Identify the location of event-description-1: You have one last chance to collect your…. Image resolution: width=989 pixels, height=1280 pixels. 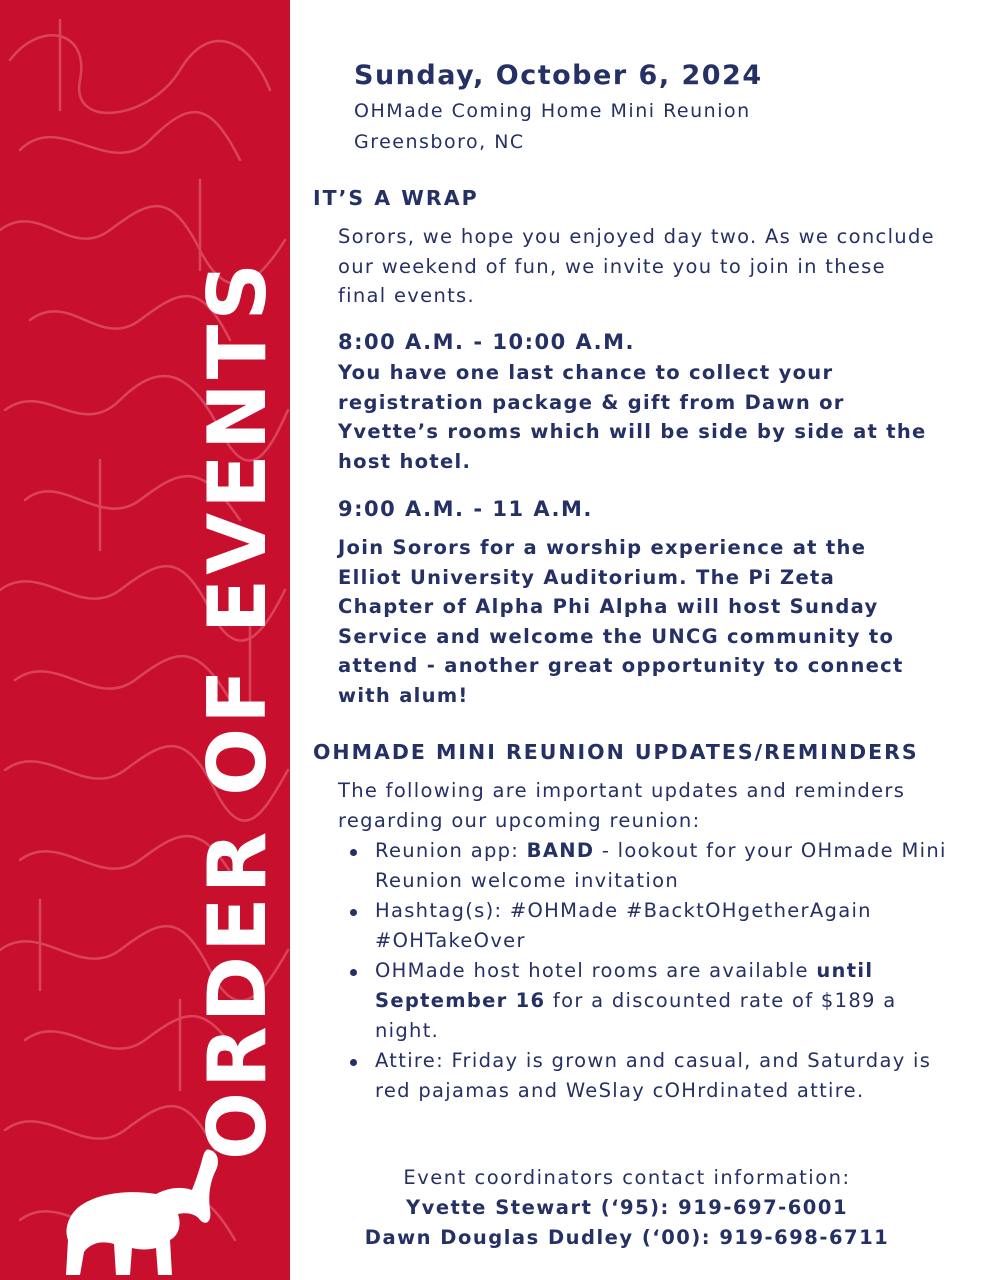
(632, 417).